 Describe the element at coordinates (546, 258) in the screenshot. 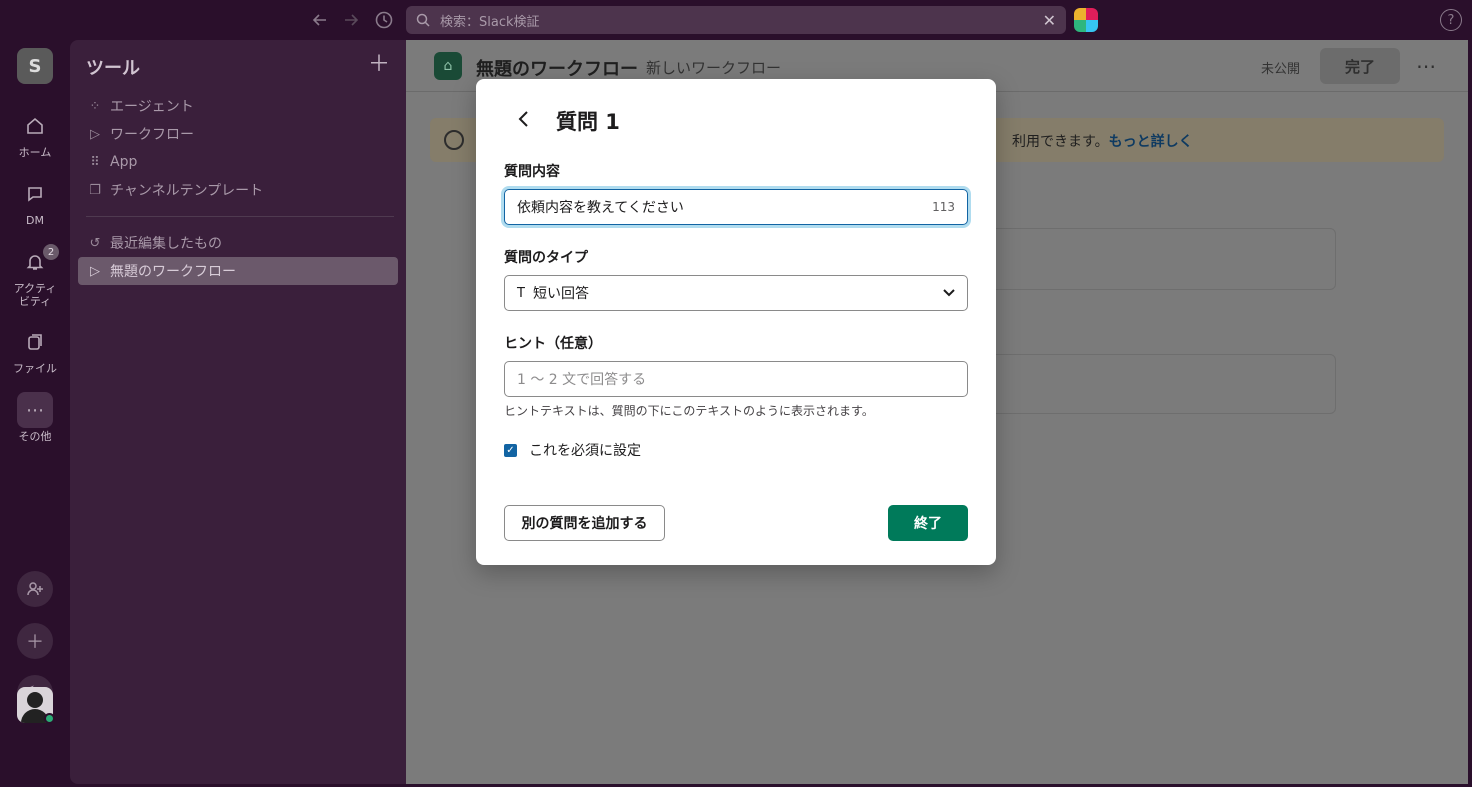

I see `question-type-label: 質問のタイプ` at that location.